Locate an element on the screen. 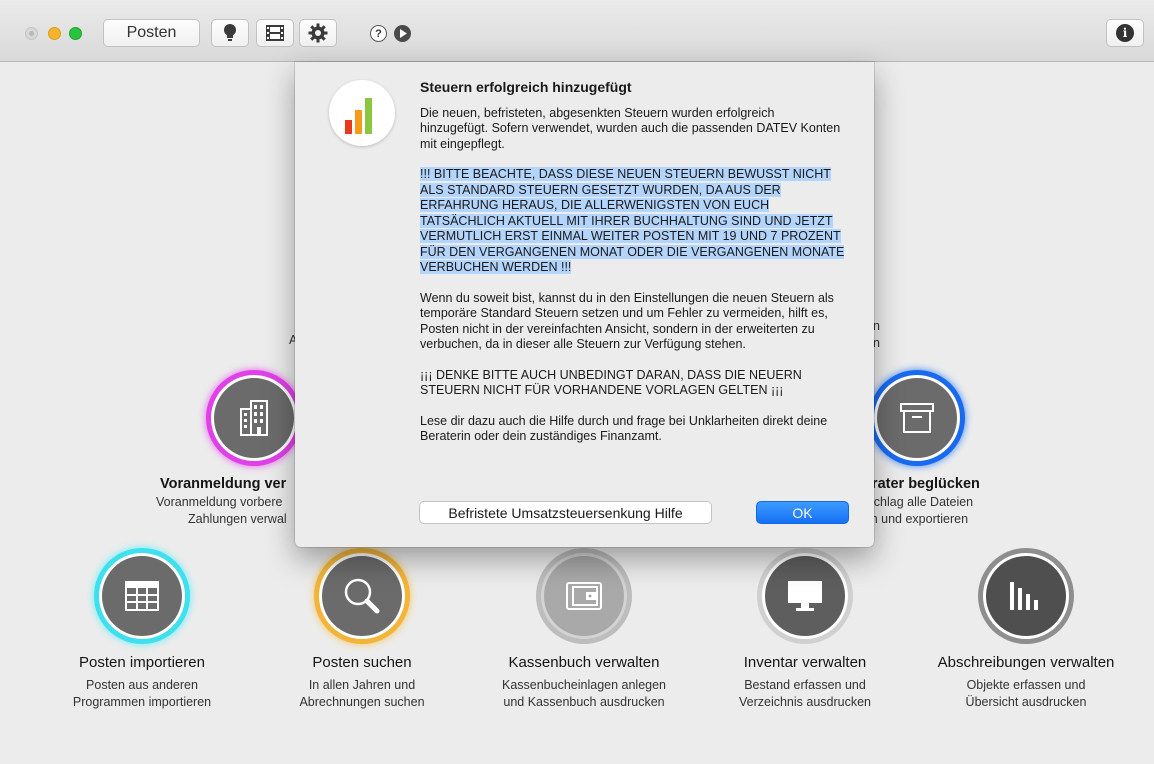 The width and height of the screenshot is (1154, 764). lightbulb-button is located at coordinates (230, 33).